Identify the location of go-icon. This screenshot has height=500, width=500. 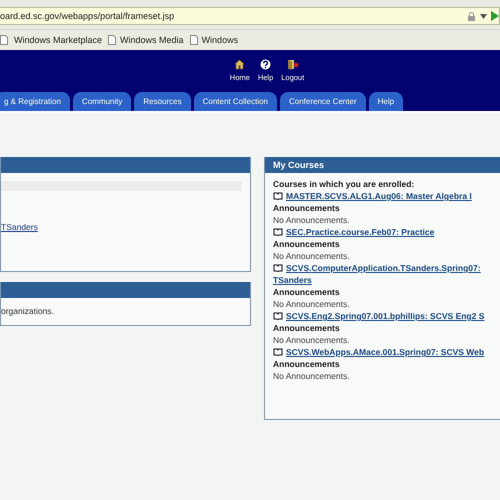
(495, 16).